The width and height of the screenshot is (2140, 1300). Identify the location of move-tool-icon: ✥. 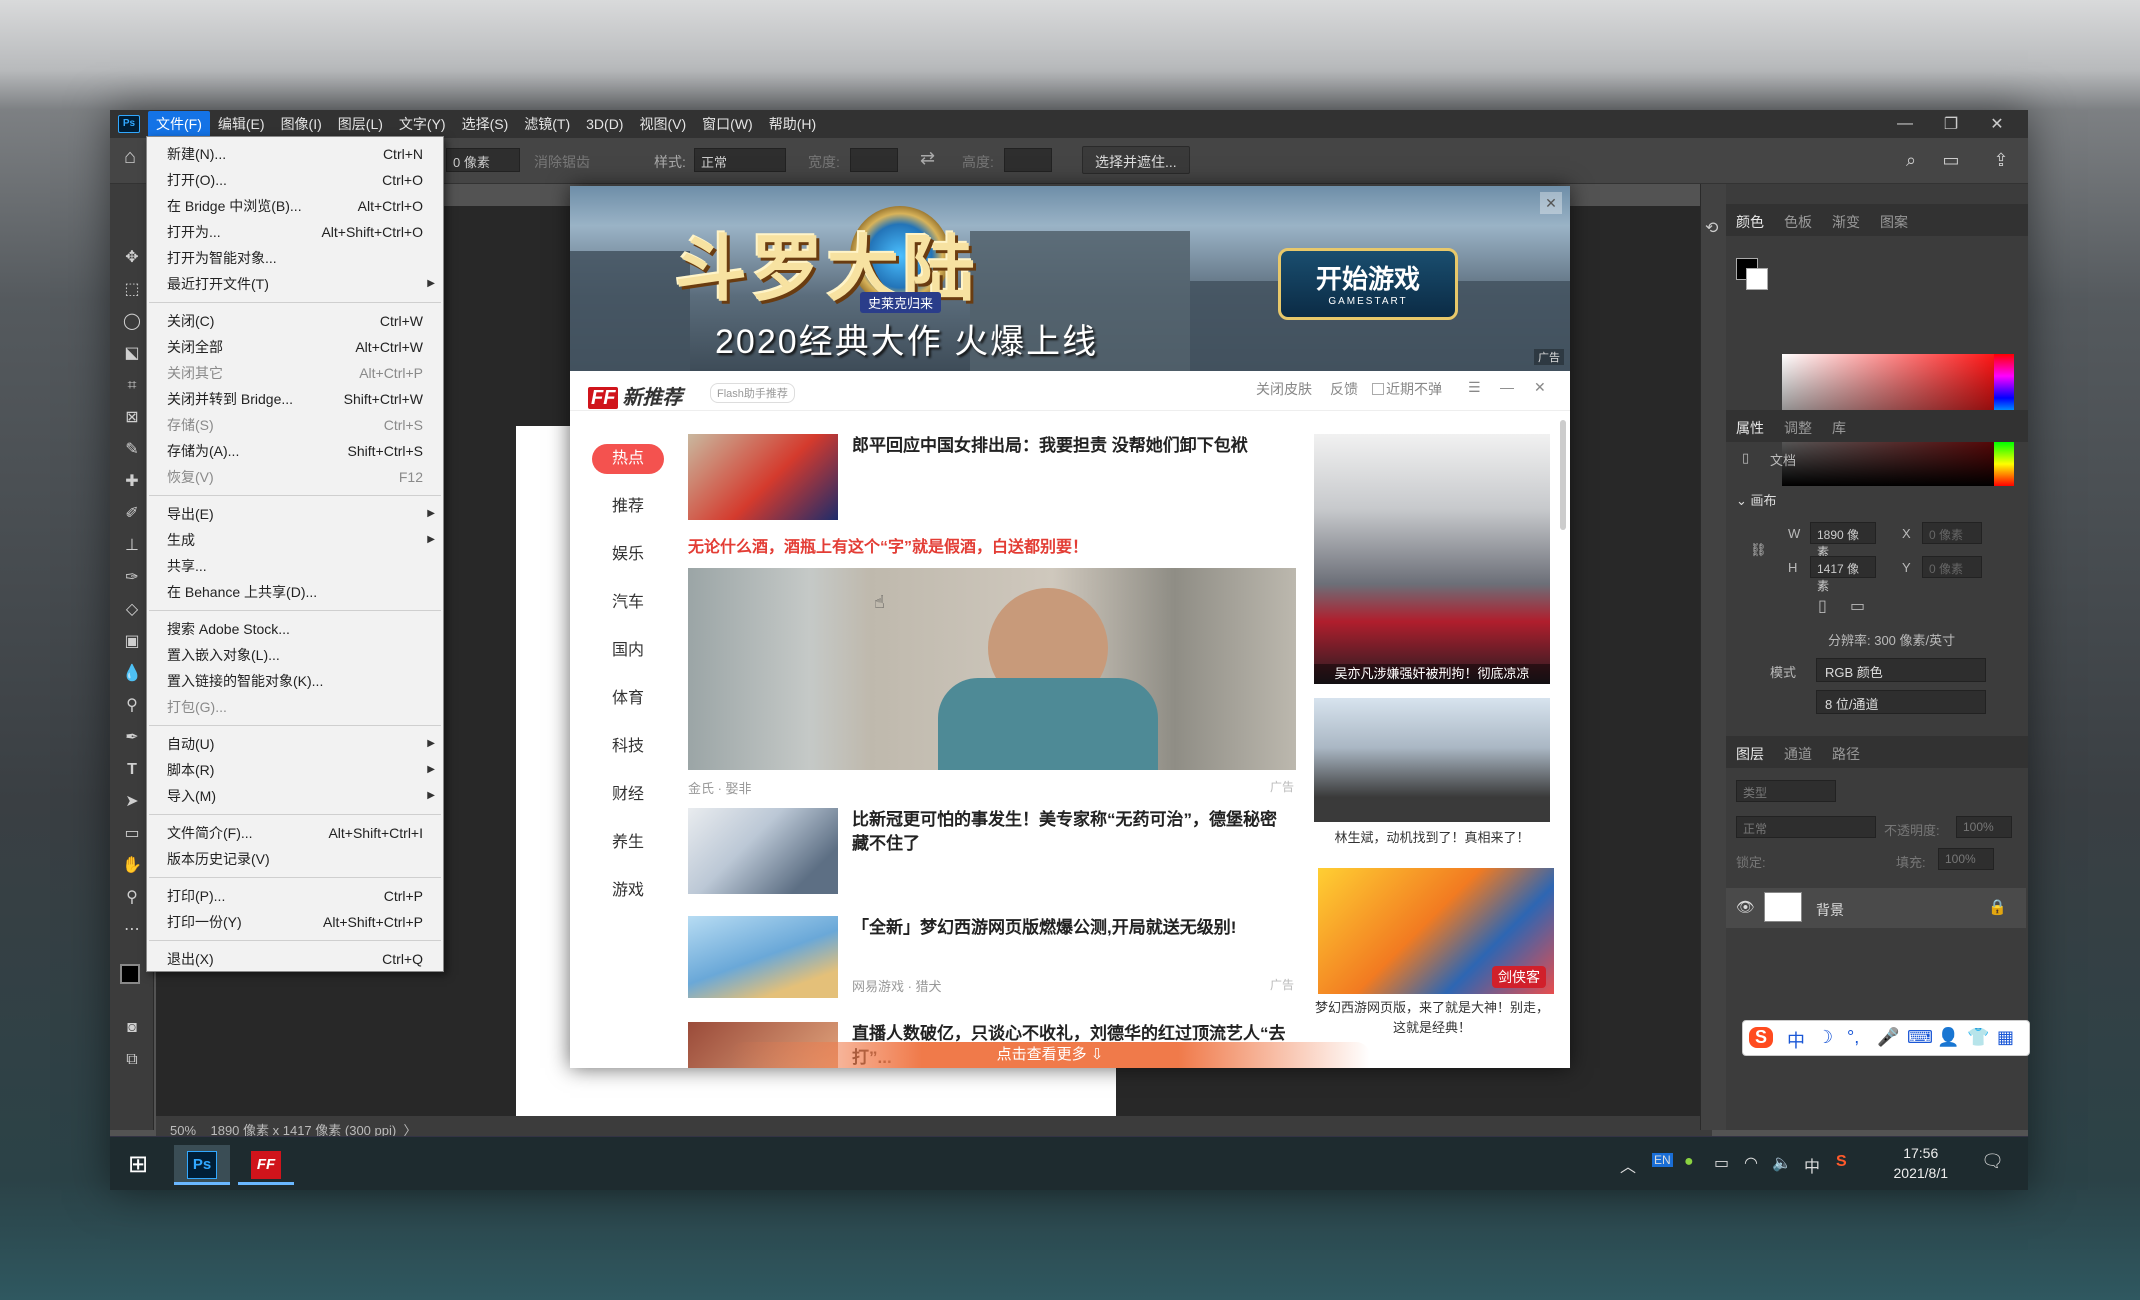
(132, 258).